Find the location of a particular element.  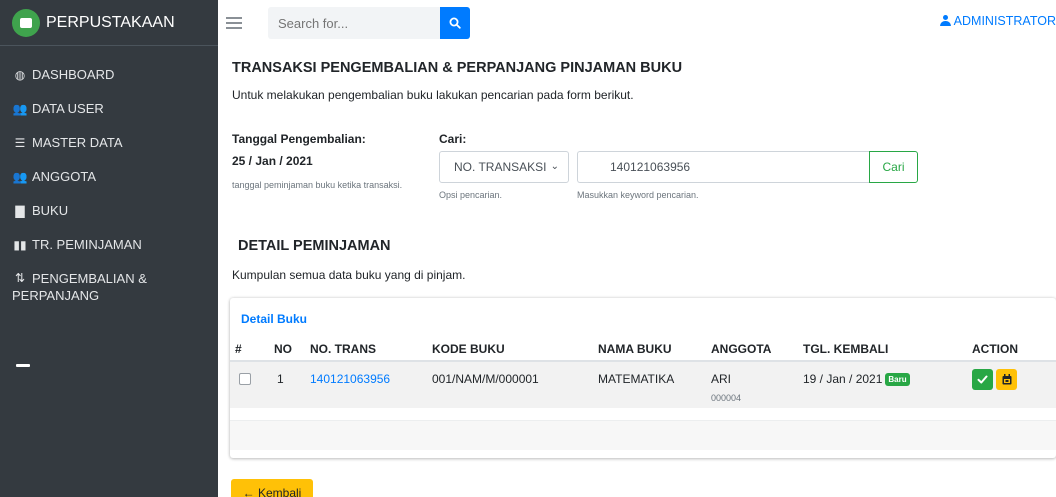

search-icon is located at coordinates (455, 23).